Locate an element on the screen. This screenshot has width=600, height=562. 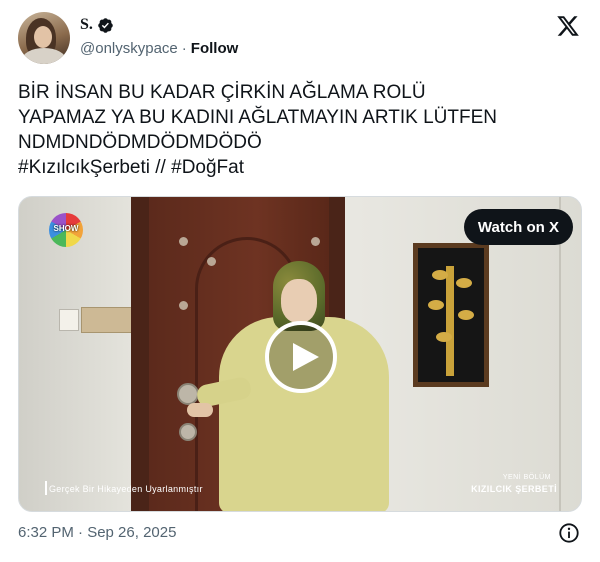
verified-badge-icon is located at coordinates (105, 25).